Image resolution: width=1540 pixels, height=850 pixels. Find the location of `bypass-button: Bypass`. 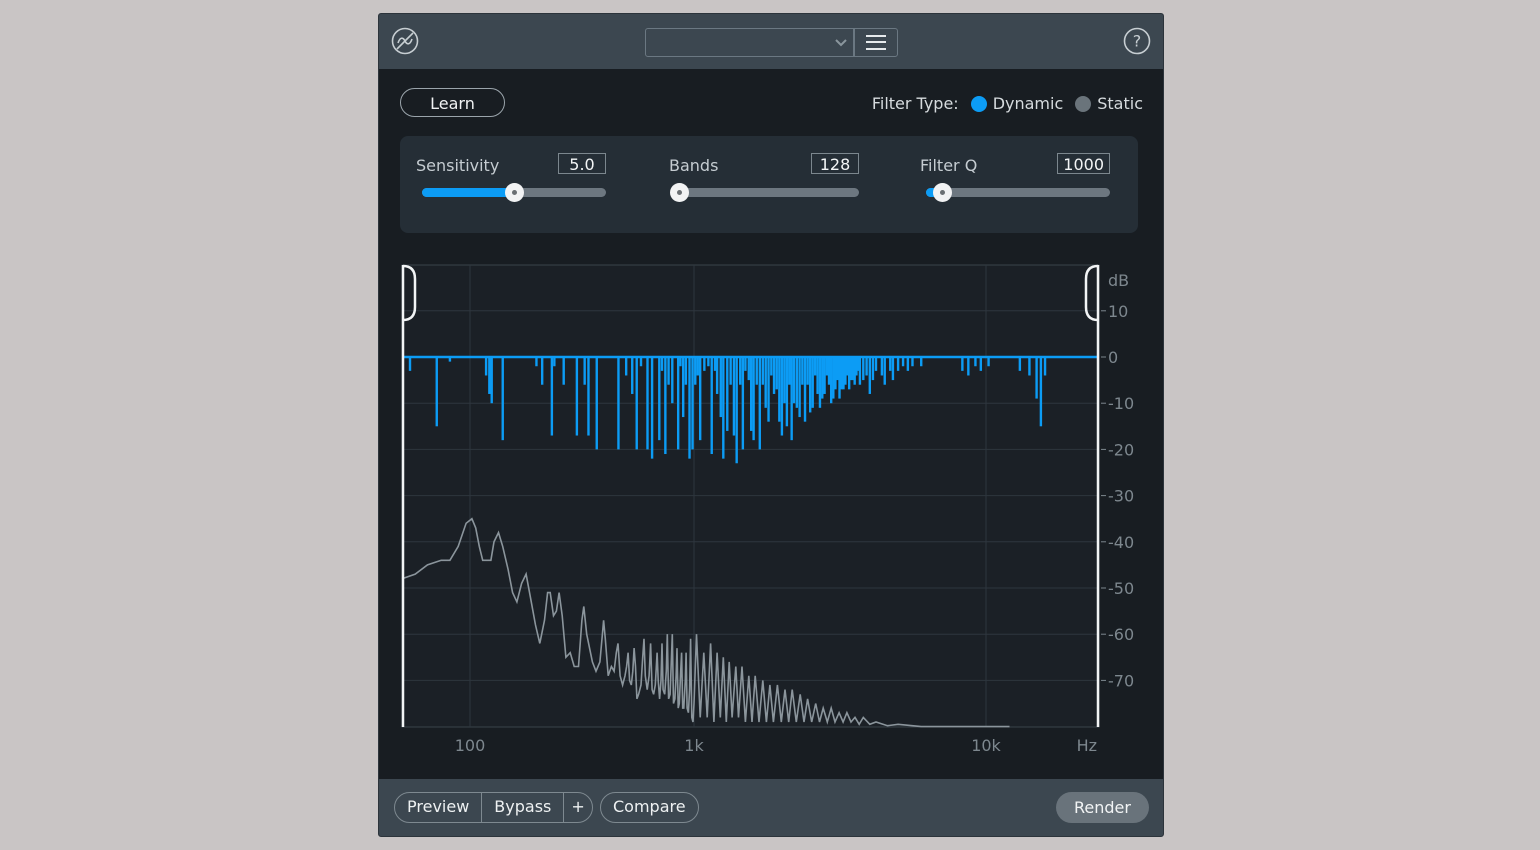

bypass-button: Bypass is located at coordinates (522, 807).